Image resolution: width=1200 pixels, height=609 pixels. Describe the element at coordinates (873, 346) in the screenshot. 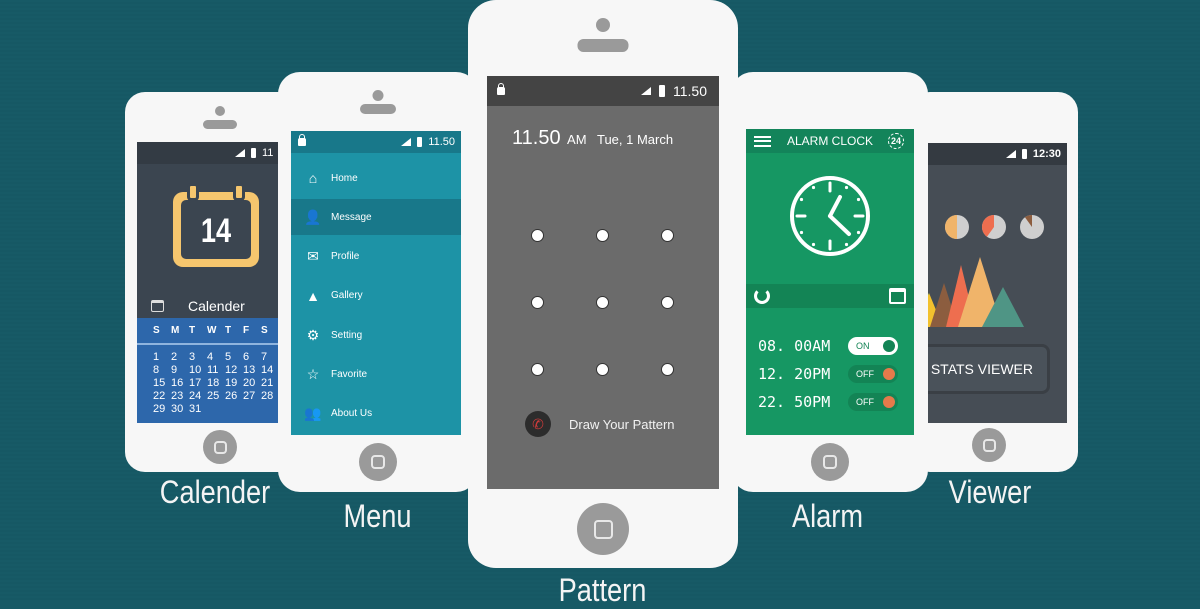

I see `alarm-toggle: ON` at that location.